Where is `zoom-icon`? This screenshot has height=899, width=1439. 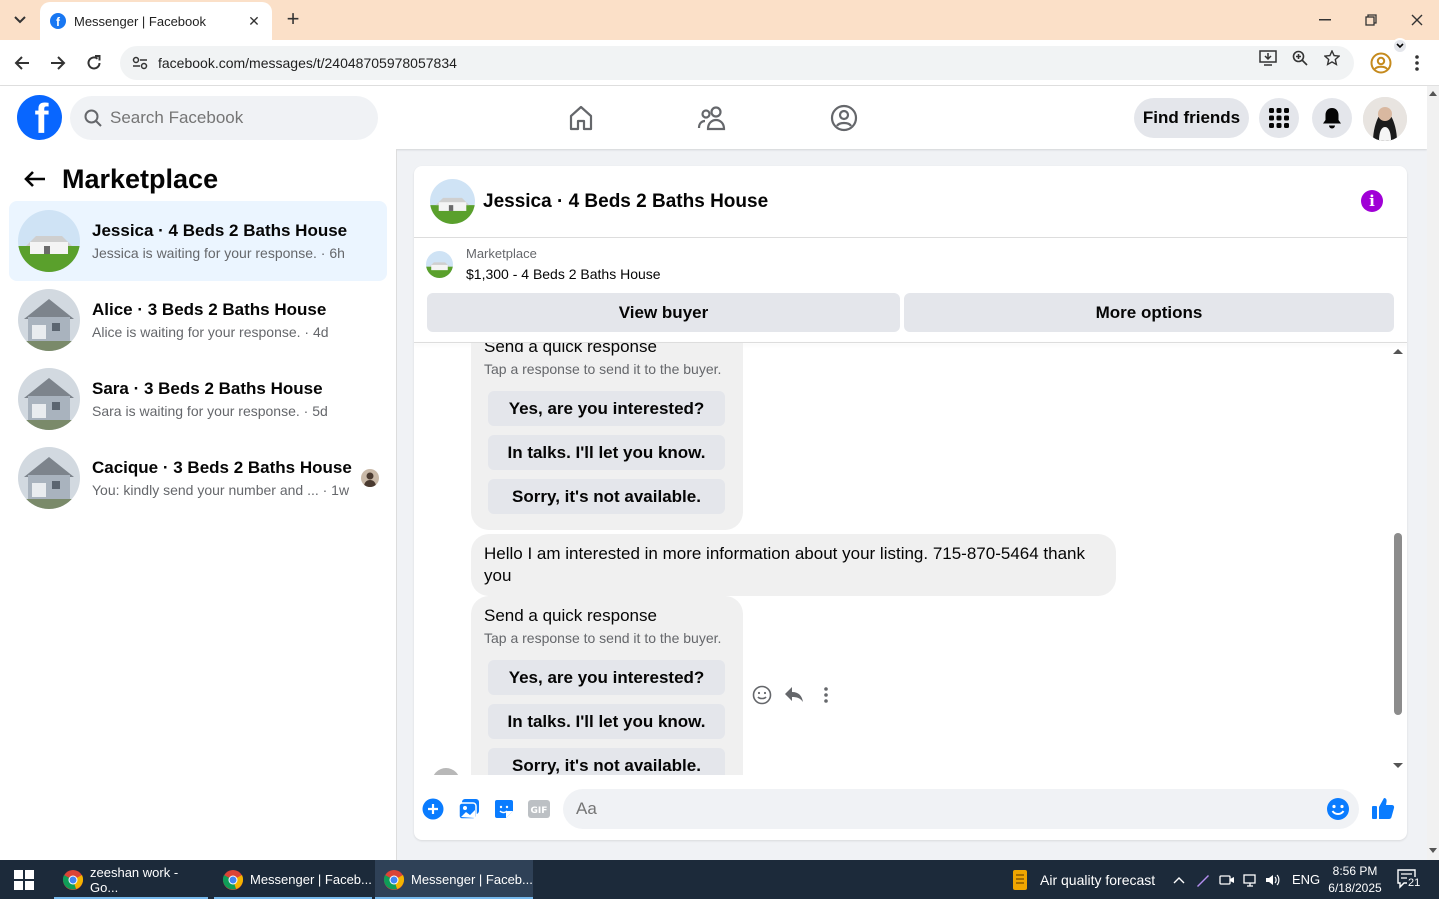 zoom-icon is located at coordinates (1300, 58).